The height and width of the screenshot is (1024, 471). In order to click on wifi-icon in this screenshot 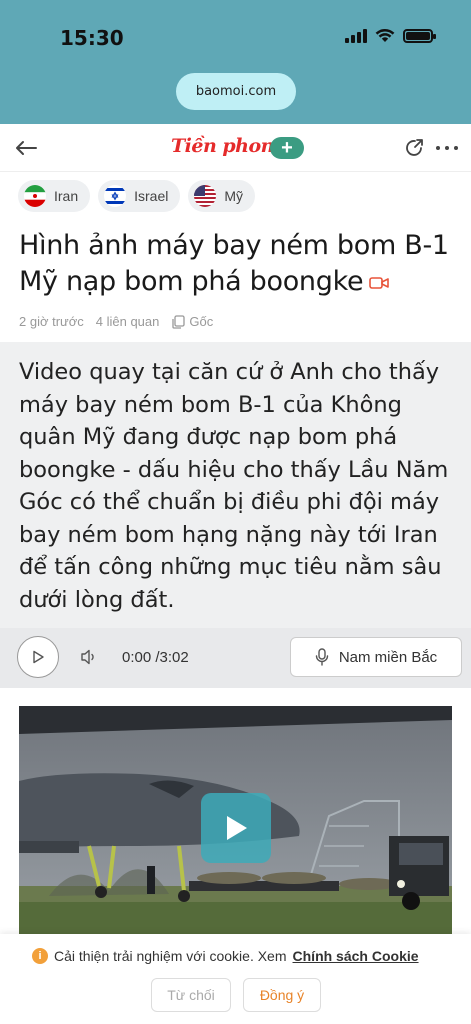, I will do `click(385, 35)`.